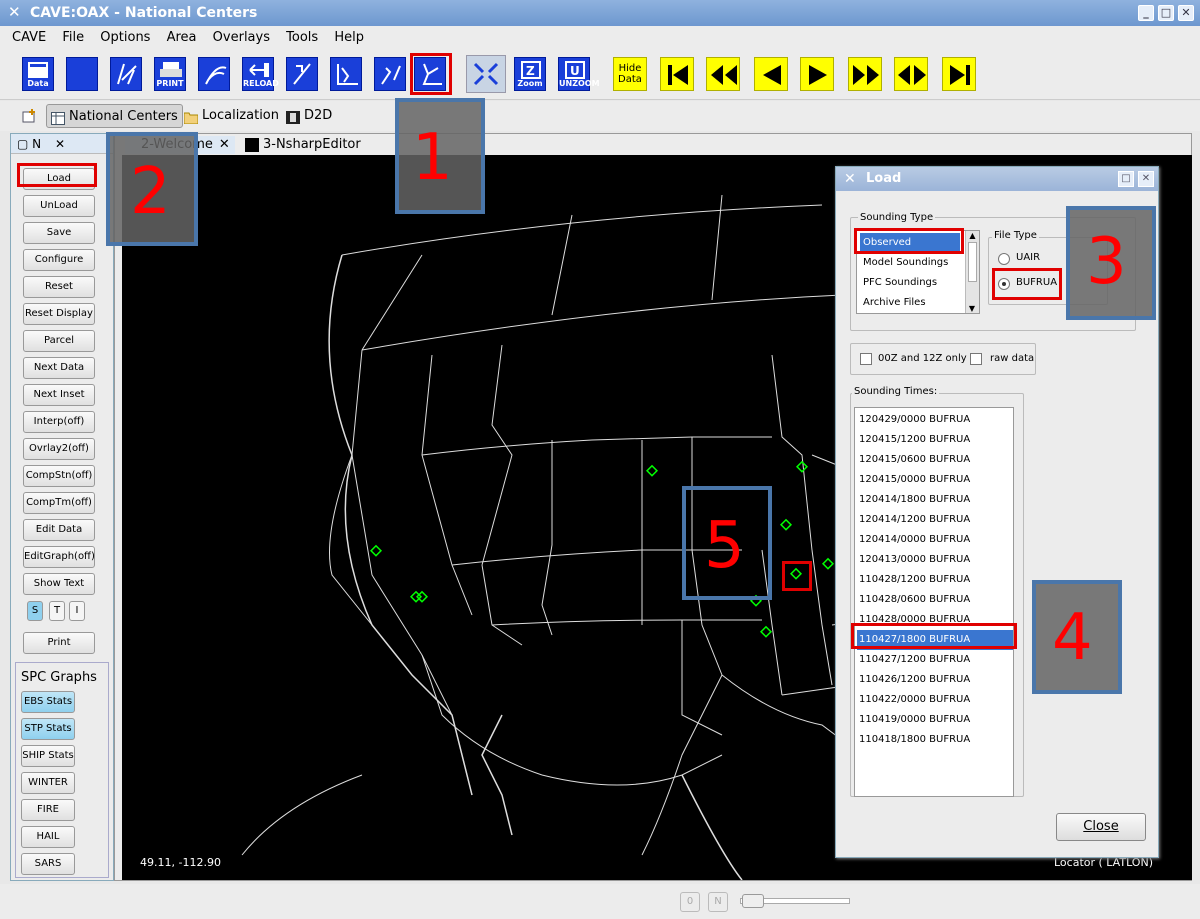 The width and height of the screenshot is (1200, 919). What do you see at coordinates (29, 37) in the screenshot?
I see `menu-cave: CAVE` at bounding box center [29, 37].